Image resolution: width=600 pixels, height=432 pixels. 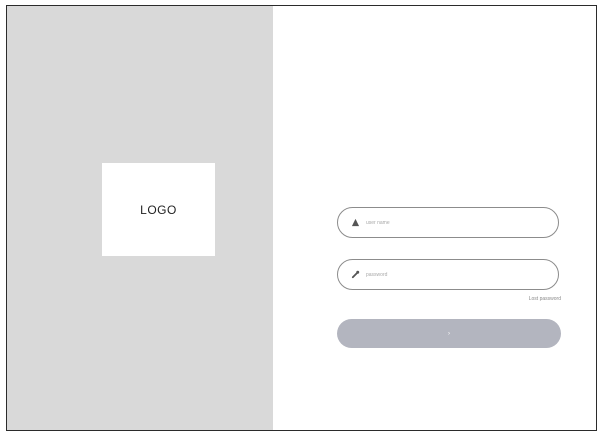 I want to click on logo-text: LOGO, so click(x=158, y=209).